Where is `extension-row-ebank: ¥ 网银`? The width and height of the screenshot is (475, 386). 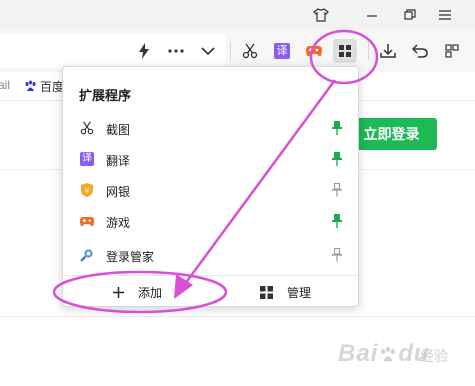 extension-row-ebank: ¥ 网银 is located at coordinates (210, 190).